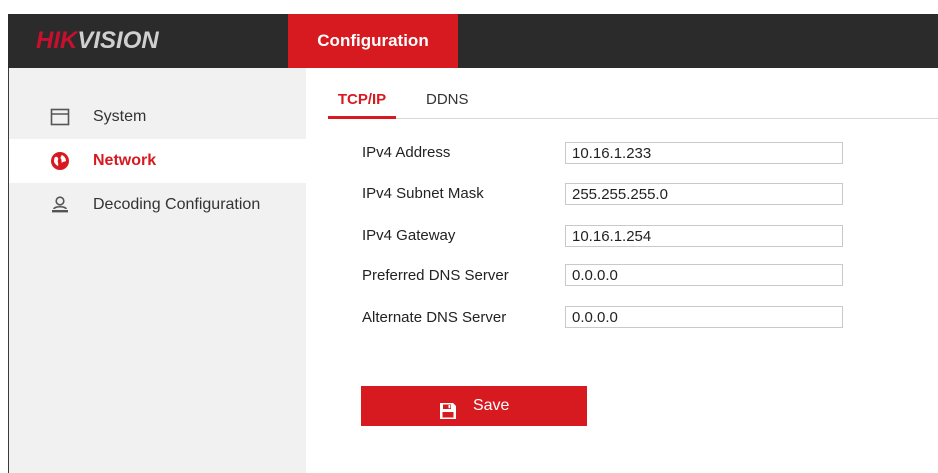 The height and width of the screenshot is (473, 938). I want to click on floppy-disk-icon, so click(448, 407).